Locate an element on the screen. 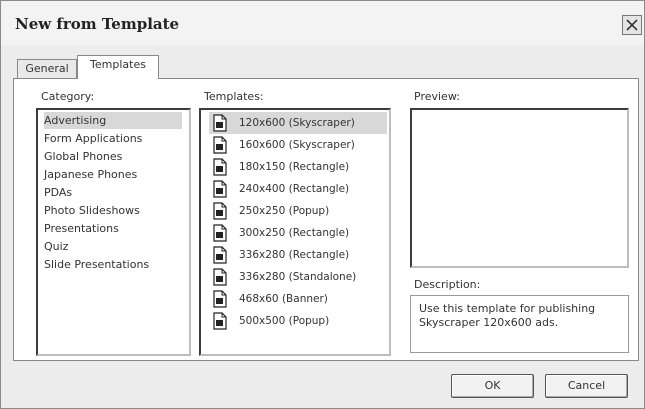 This screenshot has height=409, width=645. template-item: 500x500 (Popup) is located at coordinates (298, 321).